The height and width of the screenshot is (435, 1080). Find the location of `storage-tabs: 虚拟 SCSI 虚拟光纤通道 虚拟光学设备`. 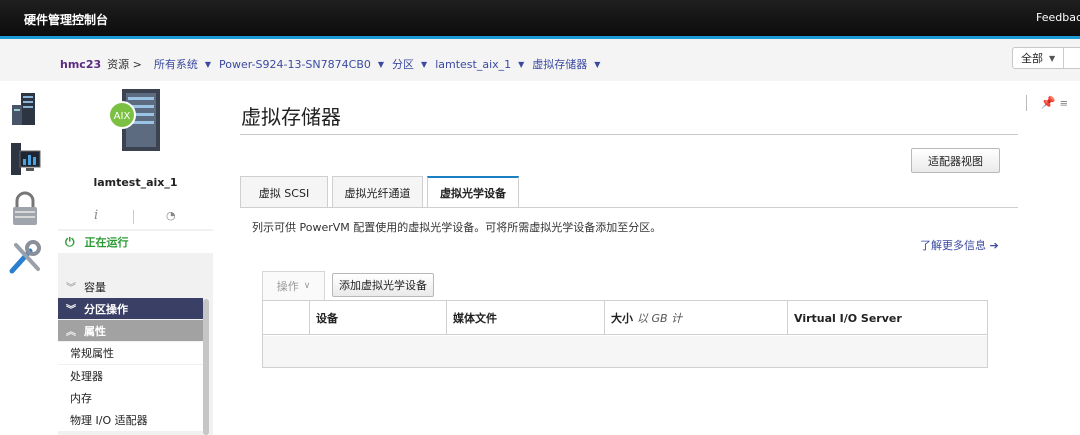

storage-tabs: 虚拟 SCSI 虚拟光纤通道 虚拟光学设备 is located at coordinates (381, 192).